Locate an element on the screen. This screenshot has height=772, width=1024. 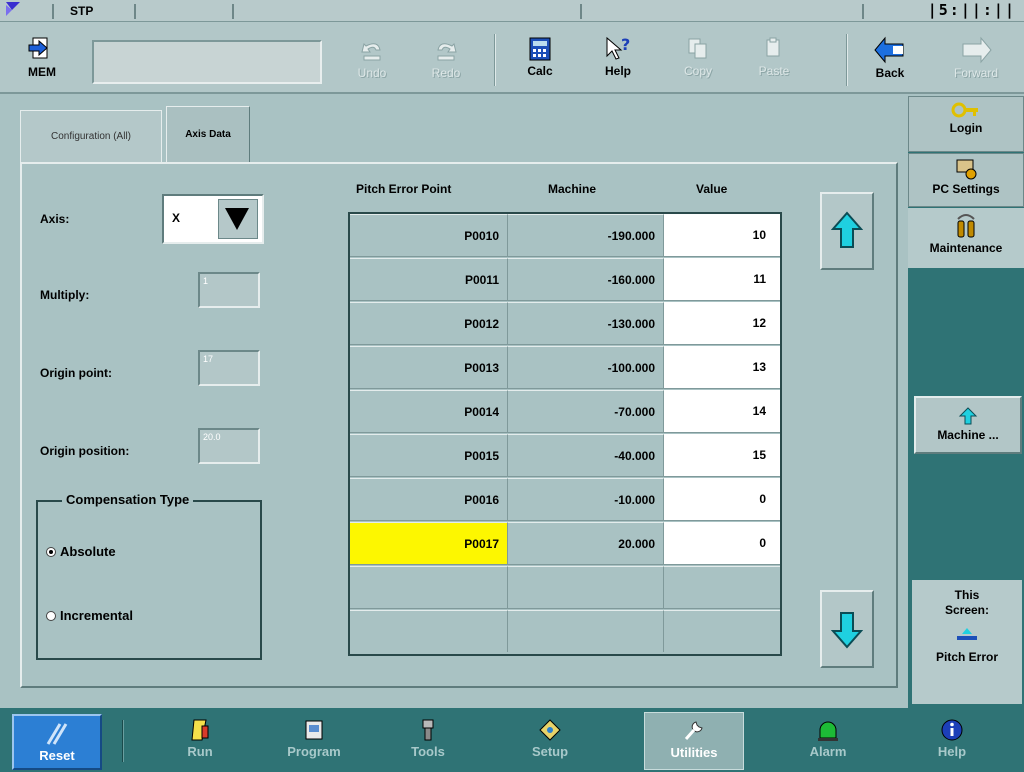
forward-arrow-icon is located at coordinates (977, 50).